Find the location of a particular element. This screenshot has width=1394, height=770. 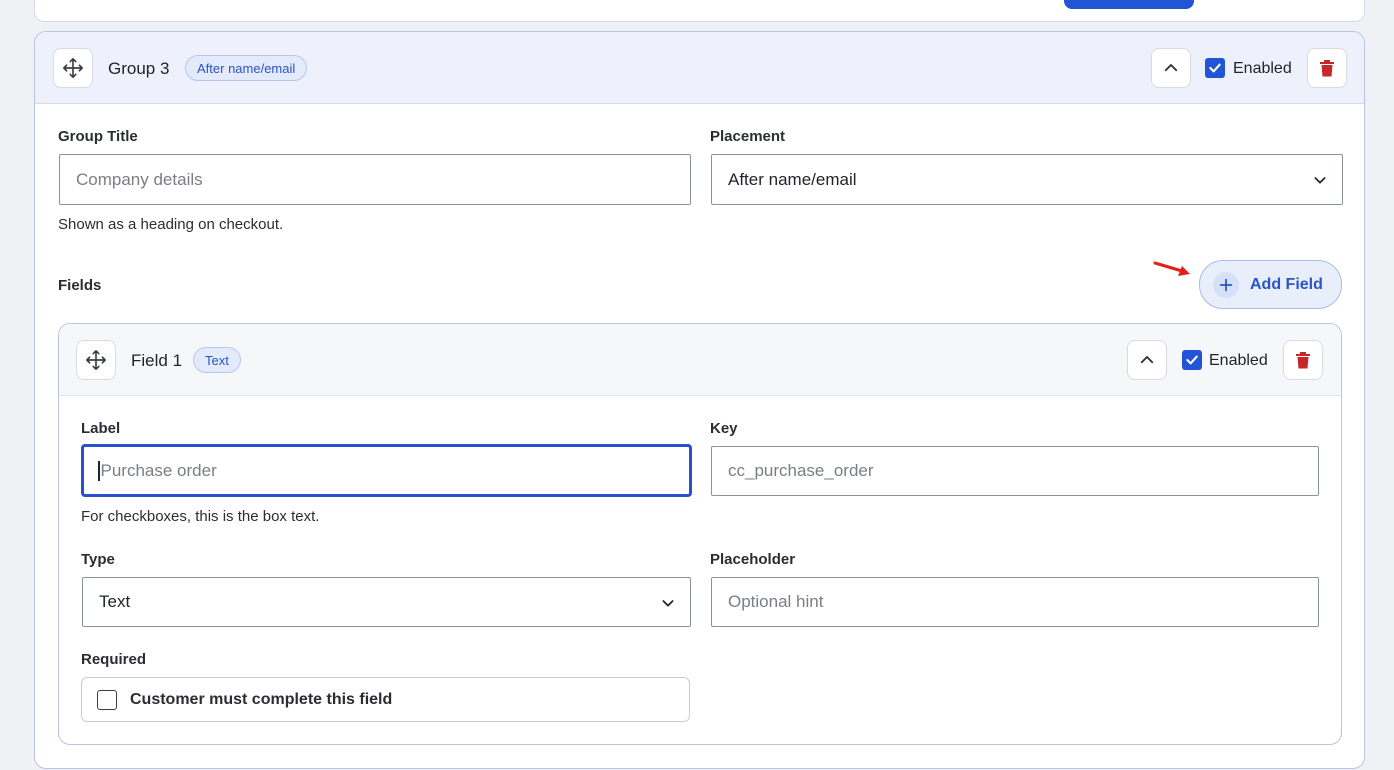

required-checkbox-label: Customer must complete this field is located at coordinates (261, 700).